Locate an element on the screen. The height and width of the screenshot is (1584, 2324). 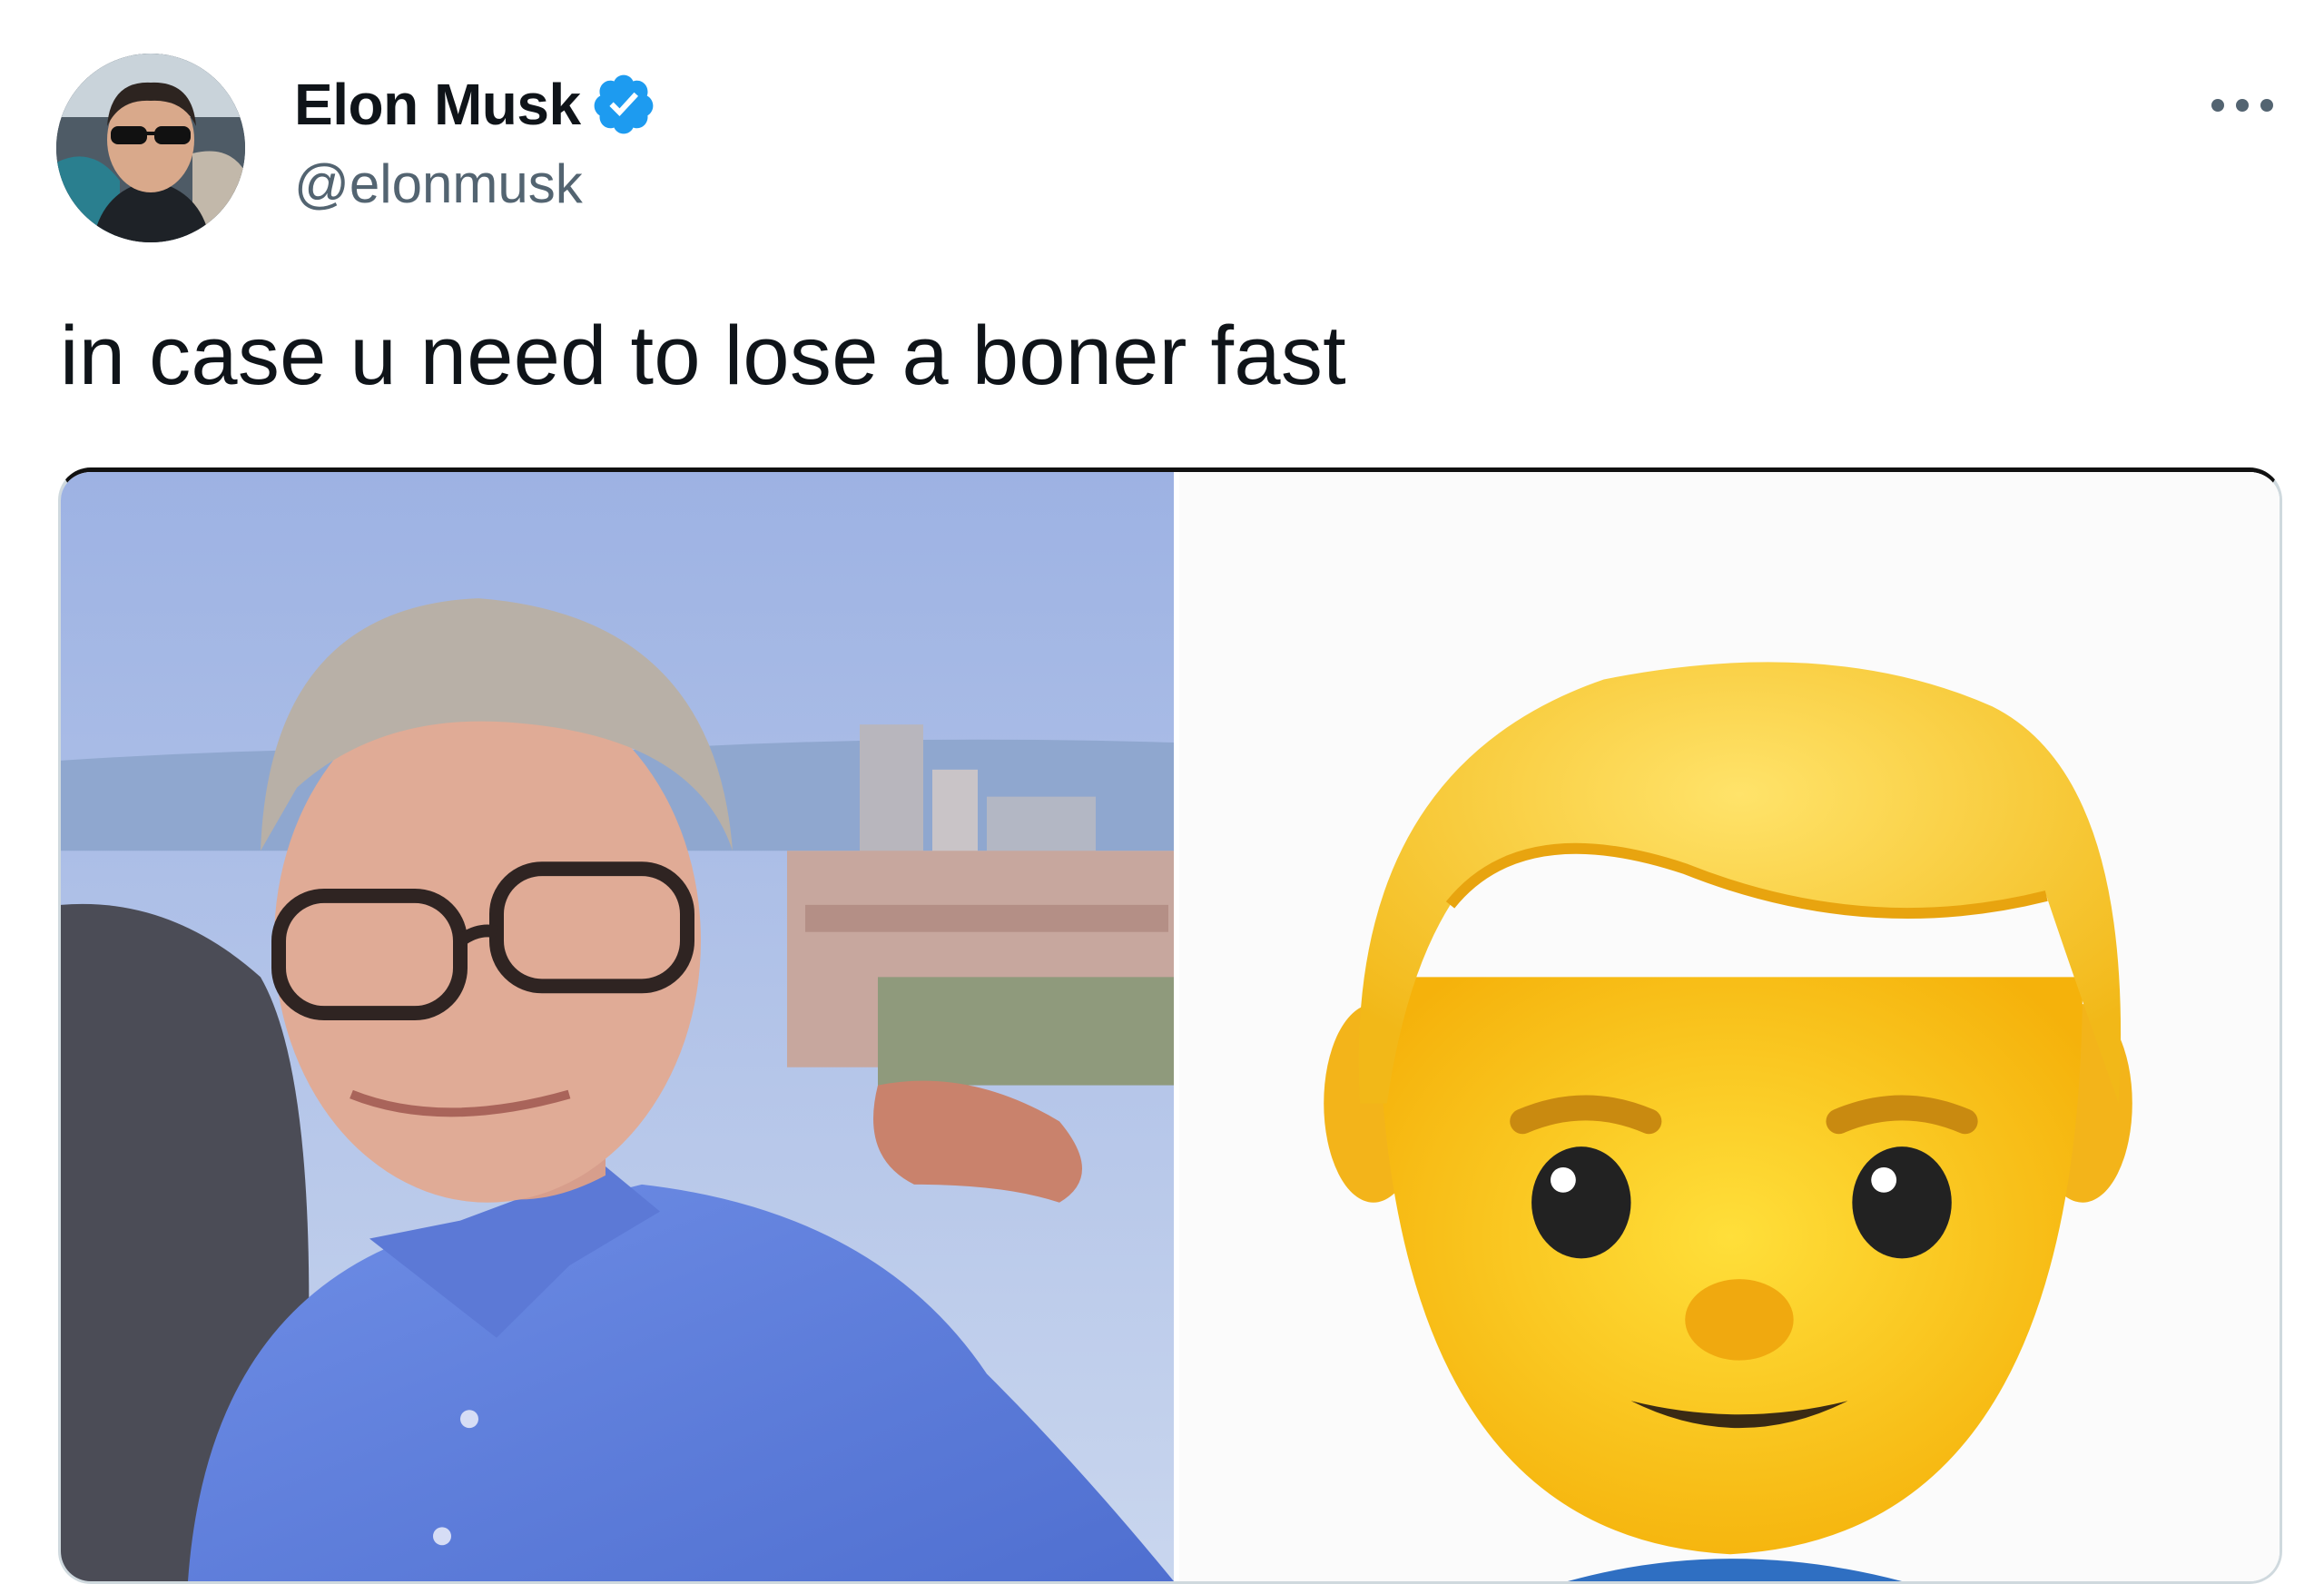
avatar-photo is located at coordinates (150, 148).